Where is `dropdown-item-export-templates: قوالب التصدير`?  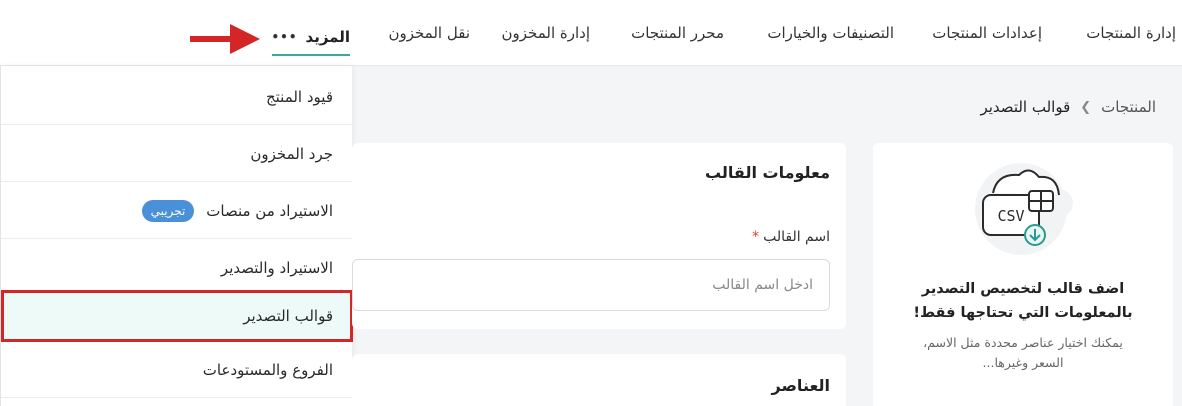
dropdown-item-export-templates: قوالب التصدير is located at coordinates (177, 316).